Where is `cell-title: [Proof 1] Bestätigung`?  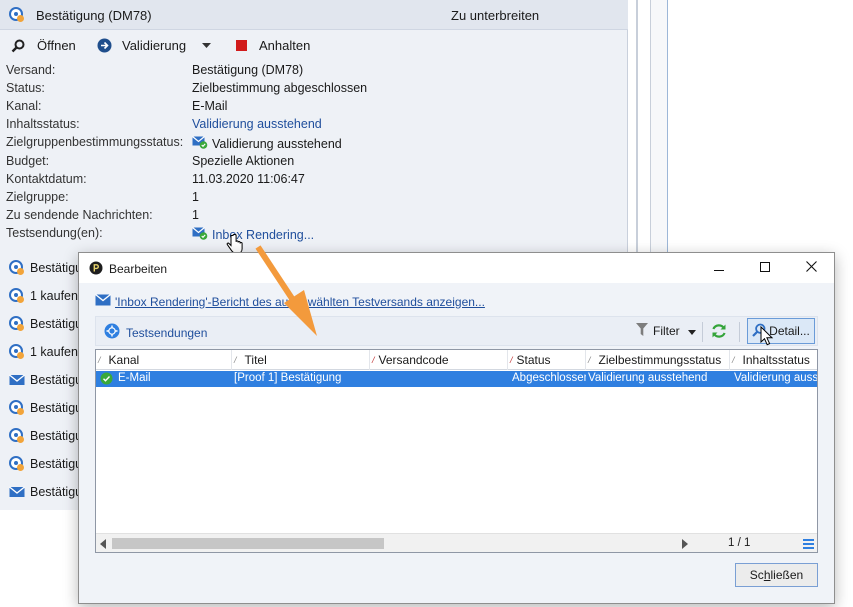 cell-title: [Proof 1] Bestätigung is located at coordinates (288, 378).